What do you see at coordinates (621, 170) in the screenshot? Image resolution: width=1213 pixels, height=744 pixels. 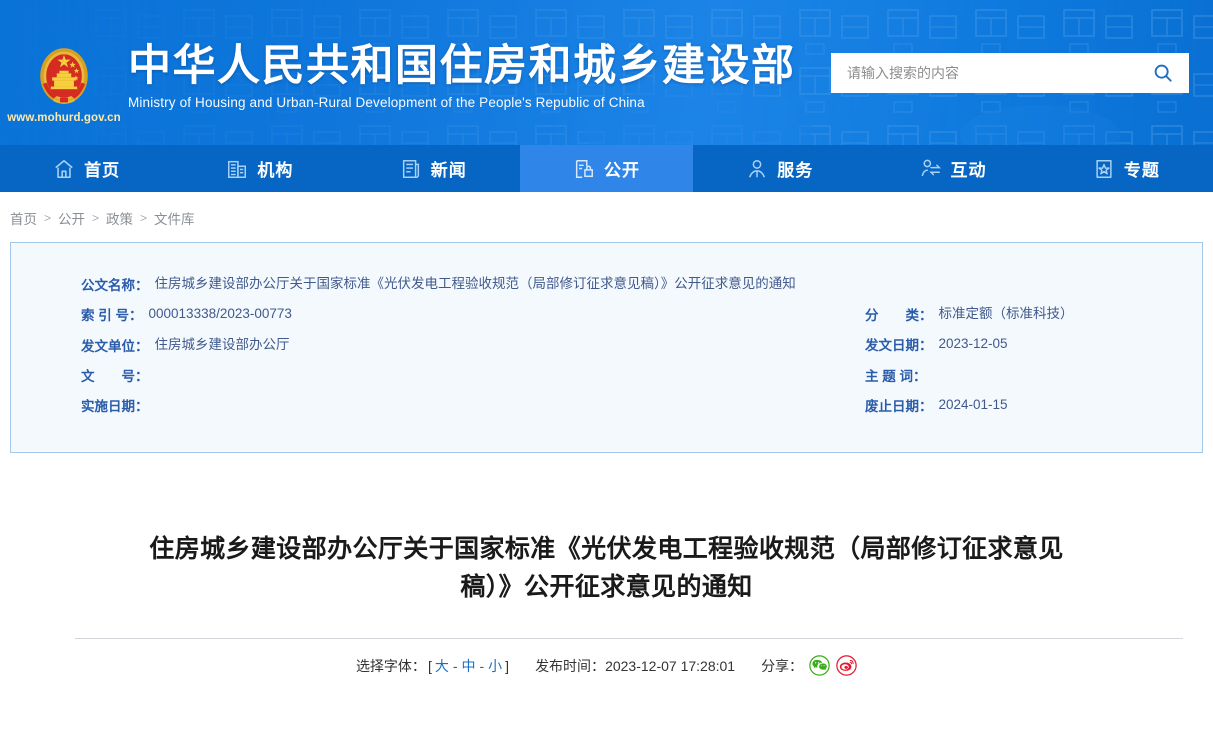 I see `nav-label: 公开` at bounding box center [621, 170].